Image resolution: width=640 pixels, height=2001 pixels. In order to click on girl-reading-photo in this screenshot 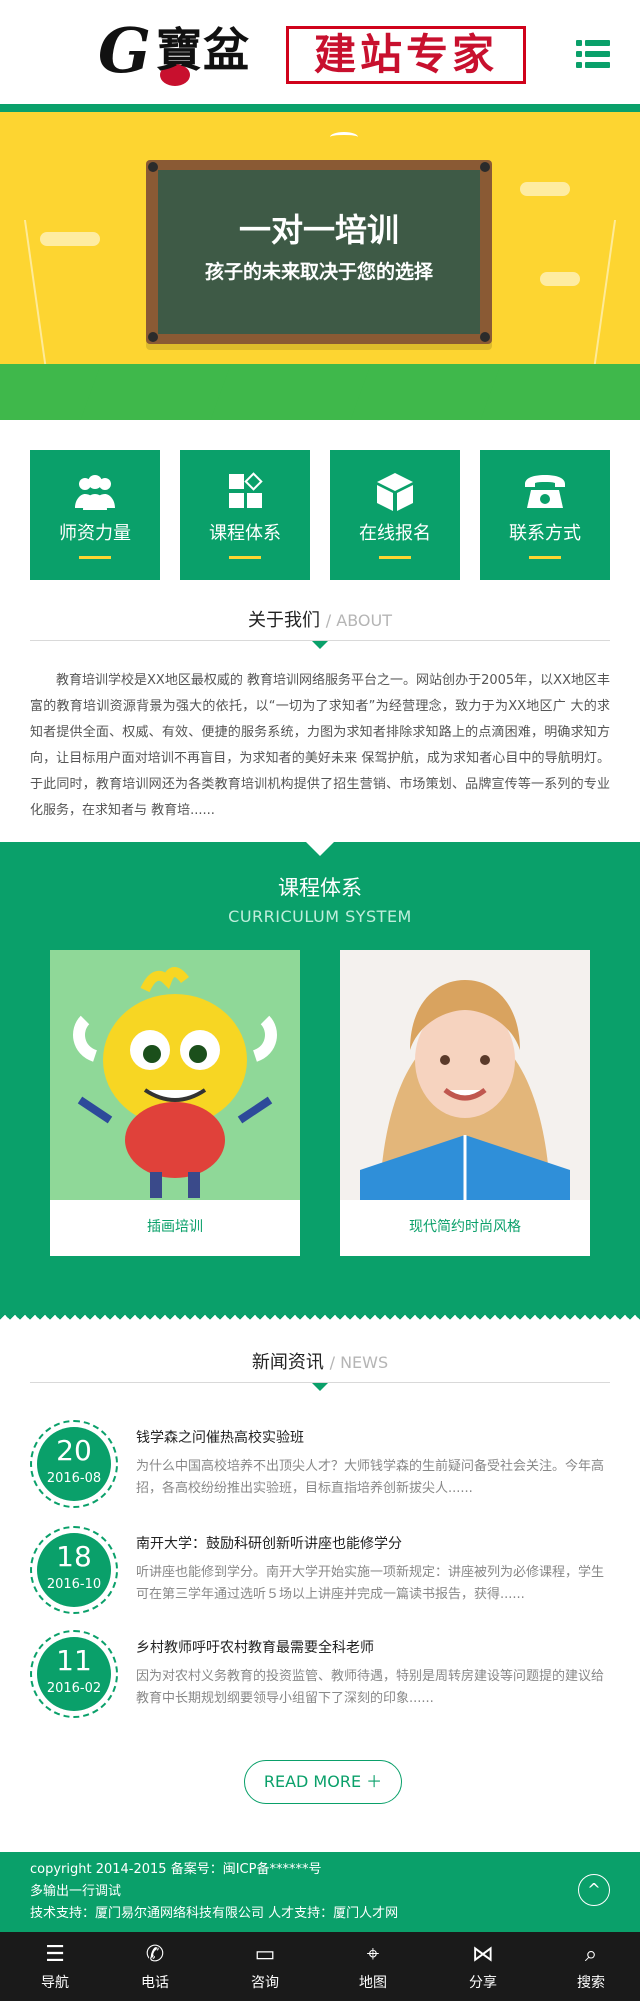, I will do `click(465, 1075)`.